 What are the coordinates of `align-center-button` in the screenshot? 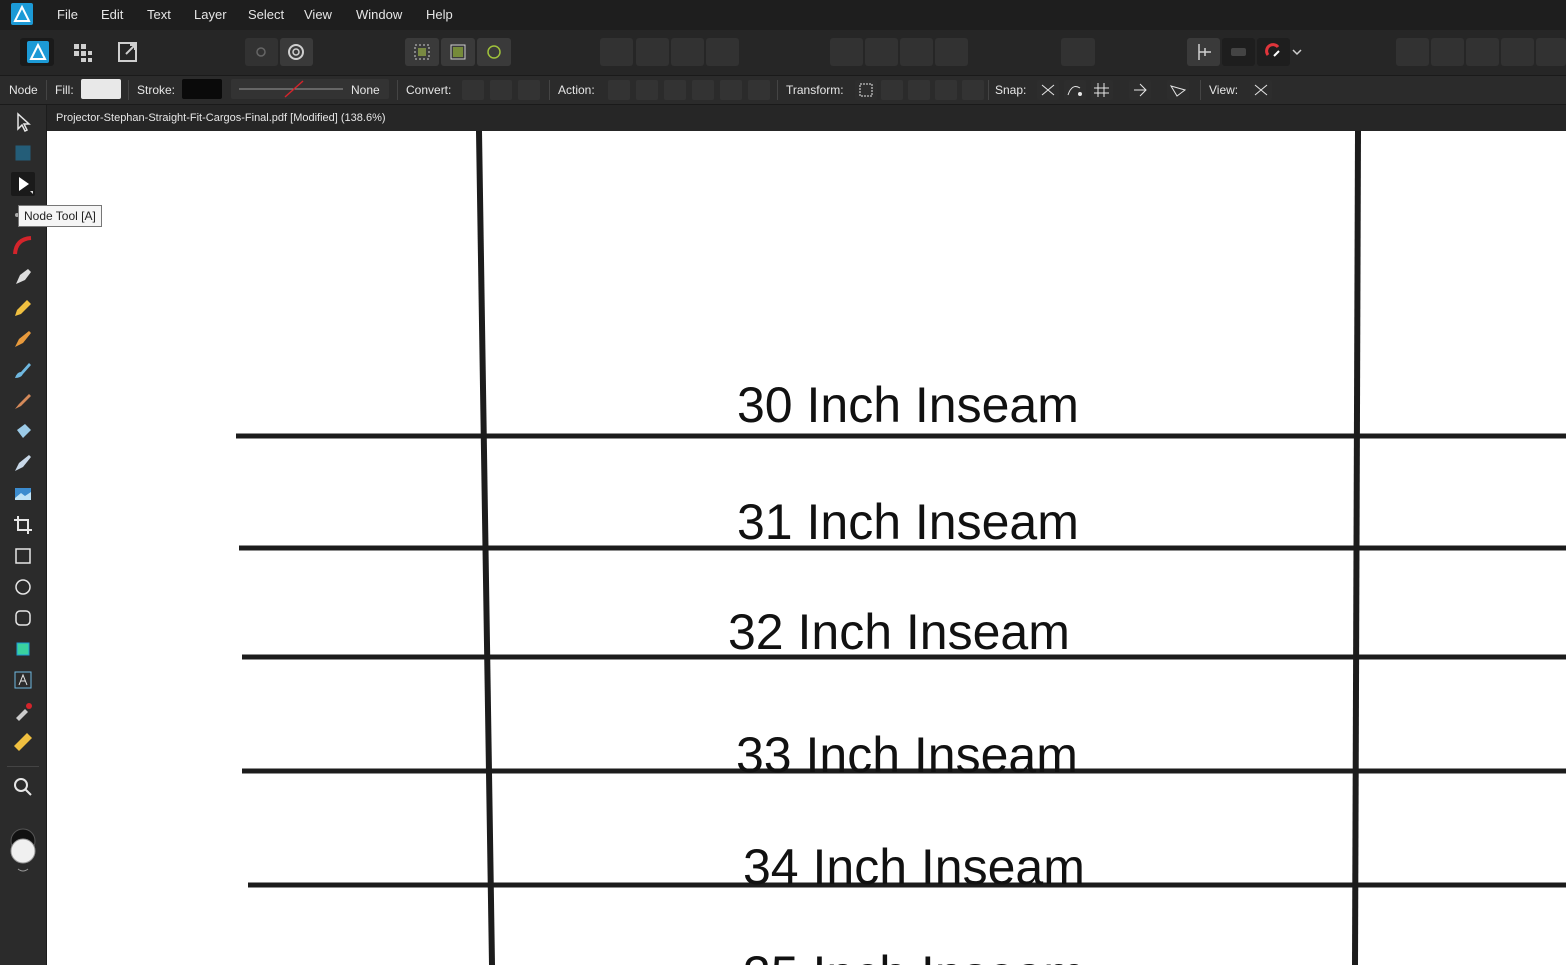 It's located at (881, 52).